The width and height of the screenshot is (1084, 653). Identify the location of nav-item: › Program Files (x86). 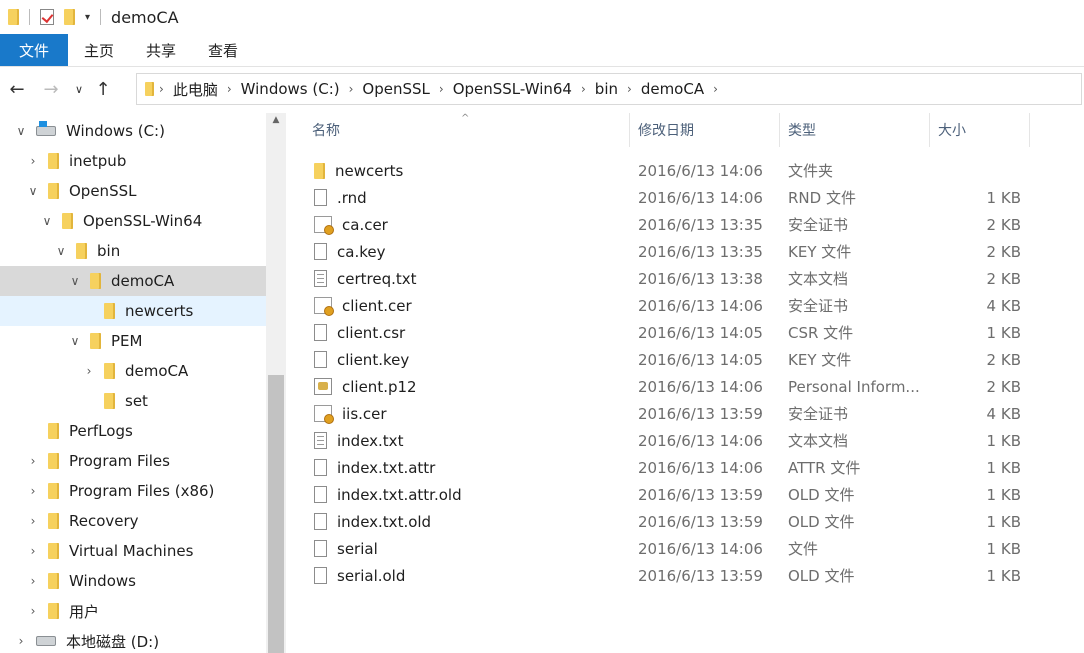
(133, 491).